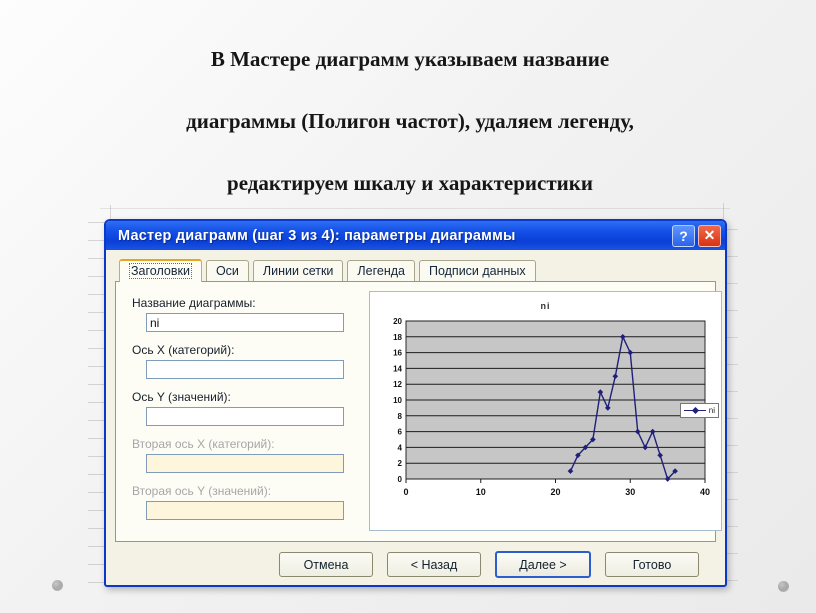 This screenshot has height=613, width=816. Describe the element at coordinates (434, 564) in the screenshot. I see `back-button: < Назад` at that location.